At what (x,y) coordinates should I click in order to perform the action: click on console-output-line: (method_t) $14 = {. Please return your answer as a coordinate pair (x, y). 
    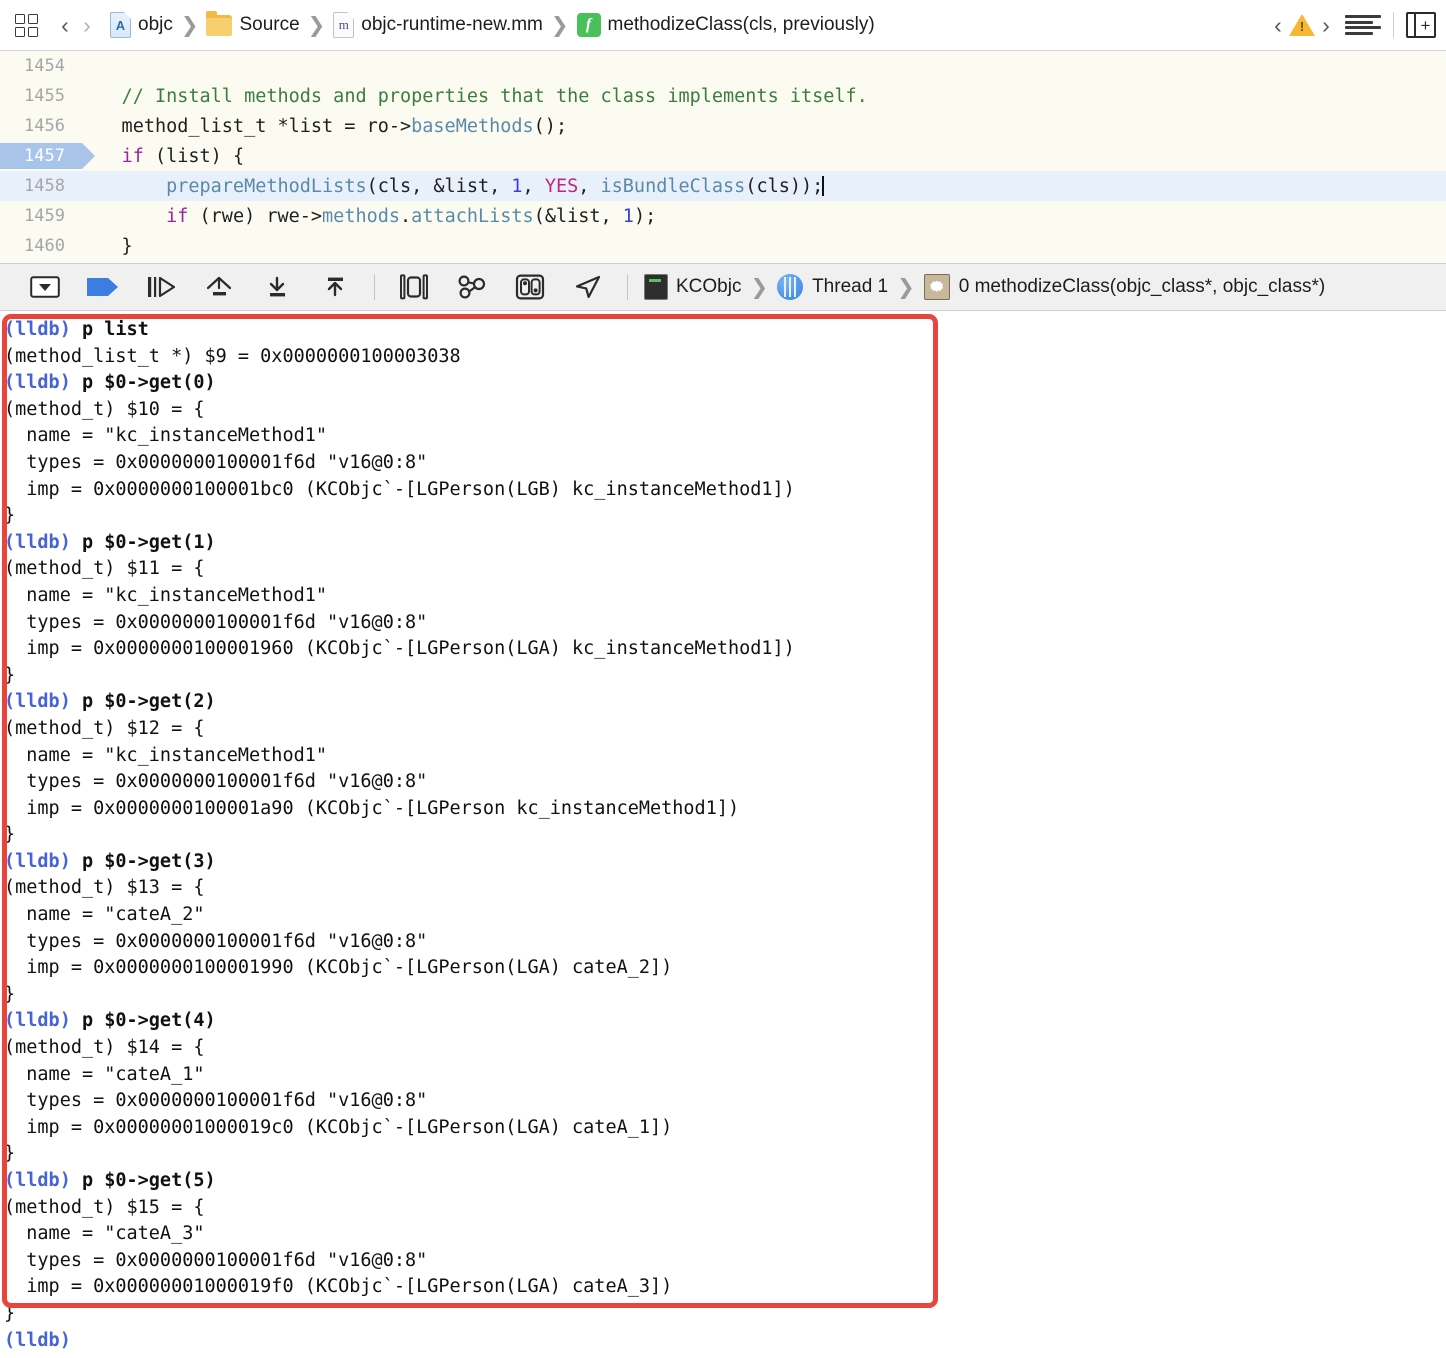
    Looking at the image, I should click on (104, 1048).